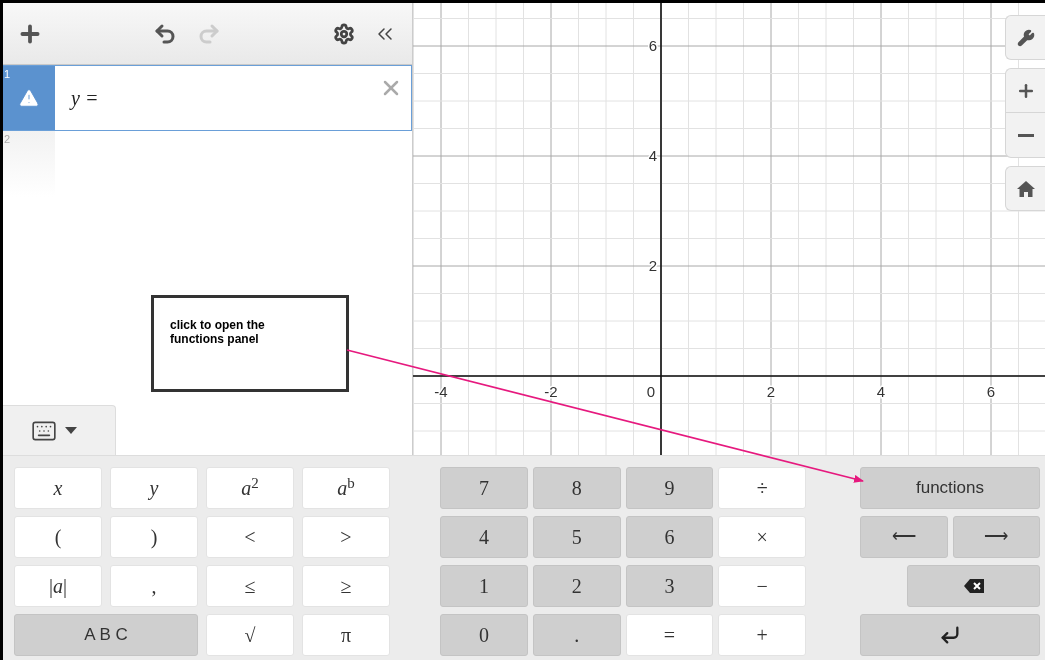 This screenshot has height=660, width=1045. I want to click on expression-row: 1 y =, so click(207, 98).